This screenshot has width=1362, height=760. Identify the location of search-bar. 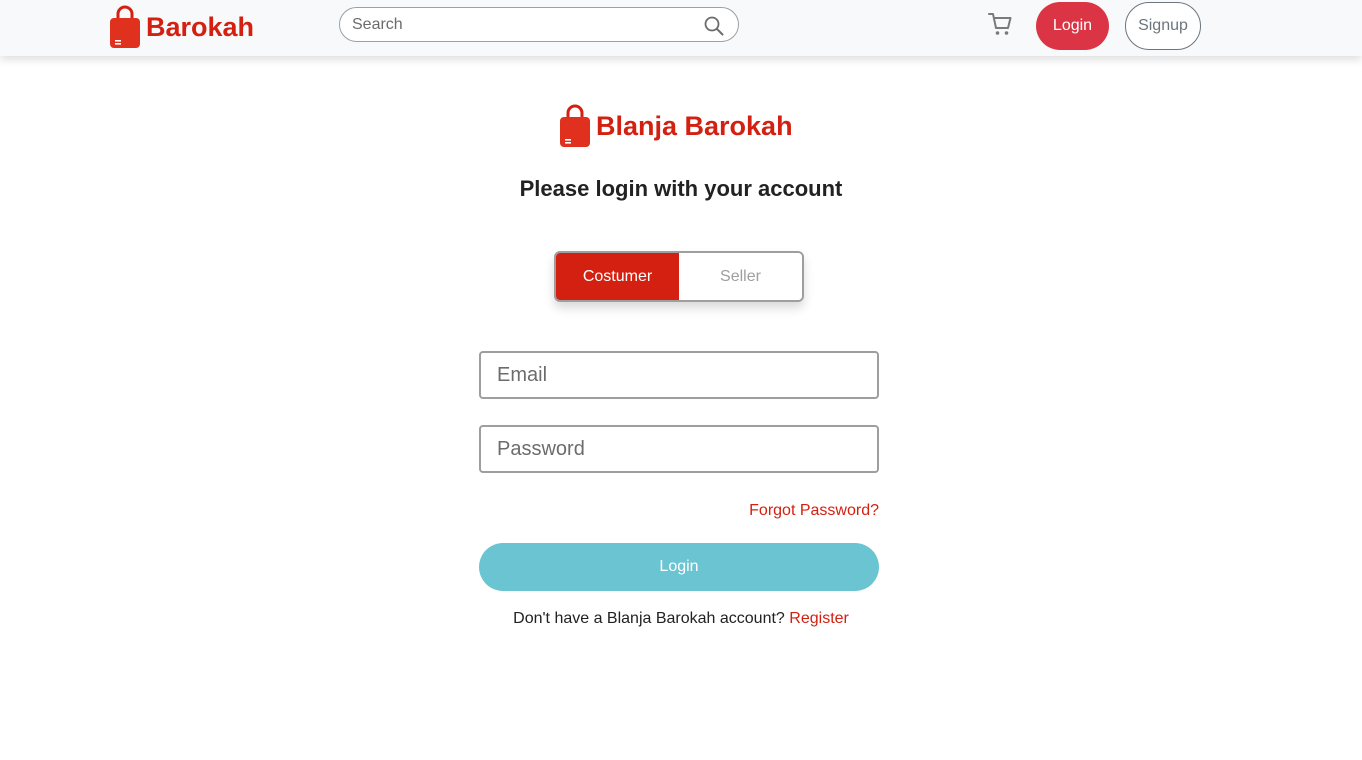
(539, 24).